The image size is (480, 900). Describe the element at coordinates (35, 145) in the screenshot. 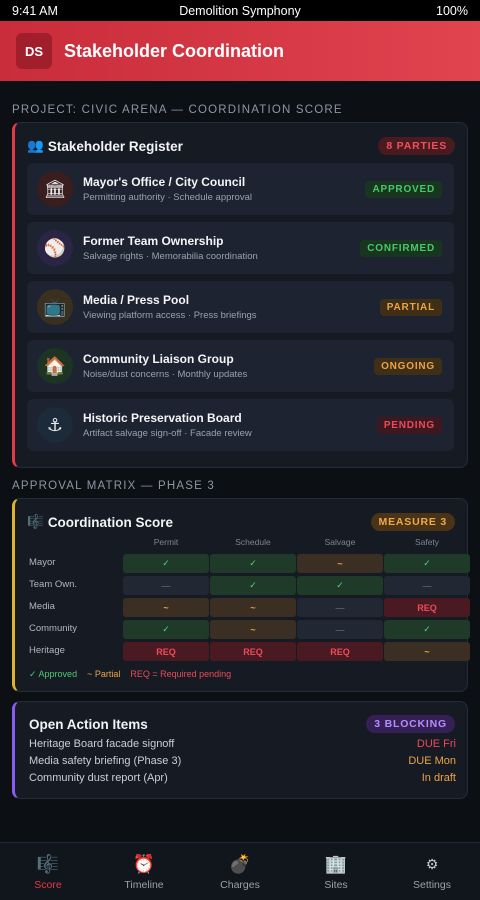

I see `people-icon: 👥` at that location.